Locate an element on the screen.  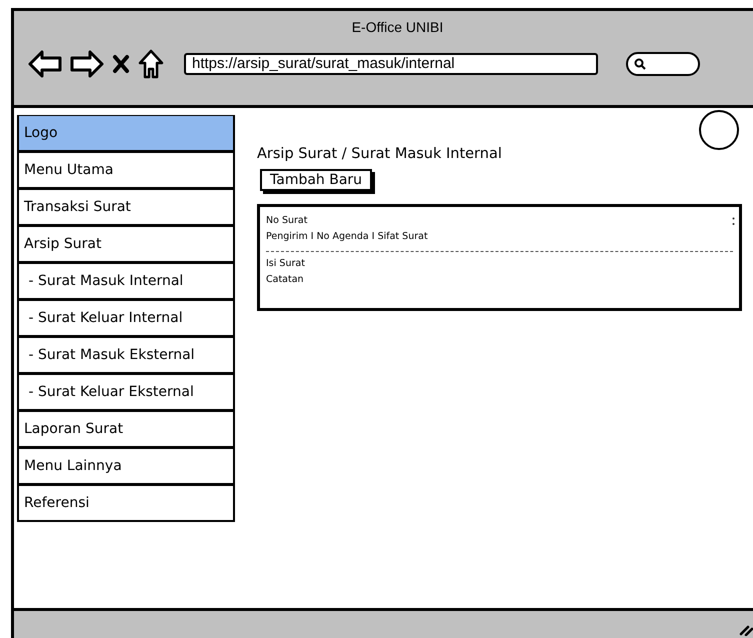
sidebar-item: Referensi is located at coordinates (126, 503).